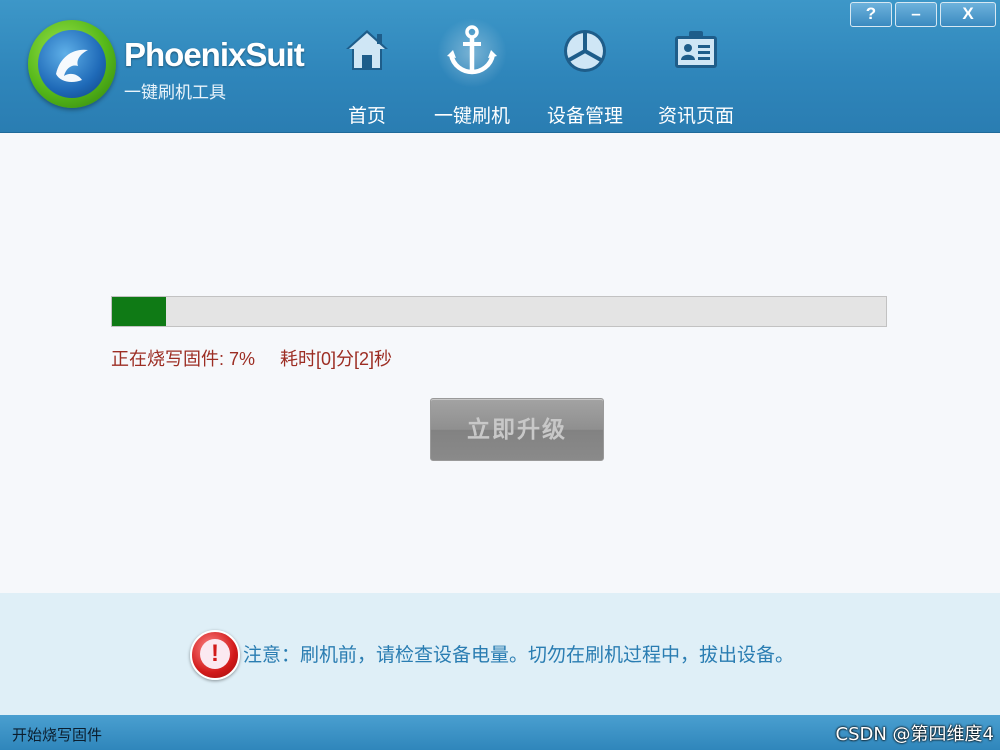  What do you see at coordinates (915, 734) in the screenshot?
I see `watermark: CSDN @第四维度4` at bounding box center [915, 734].